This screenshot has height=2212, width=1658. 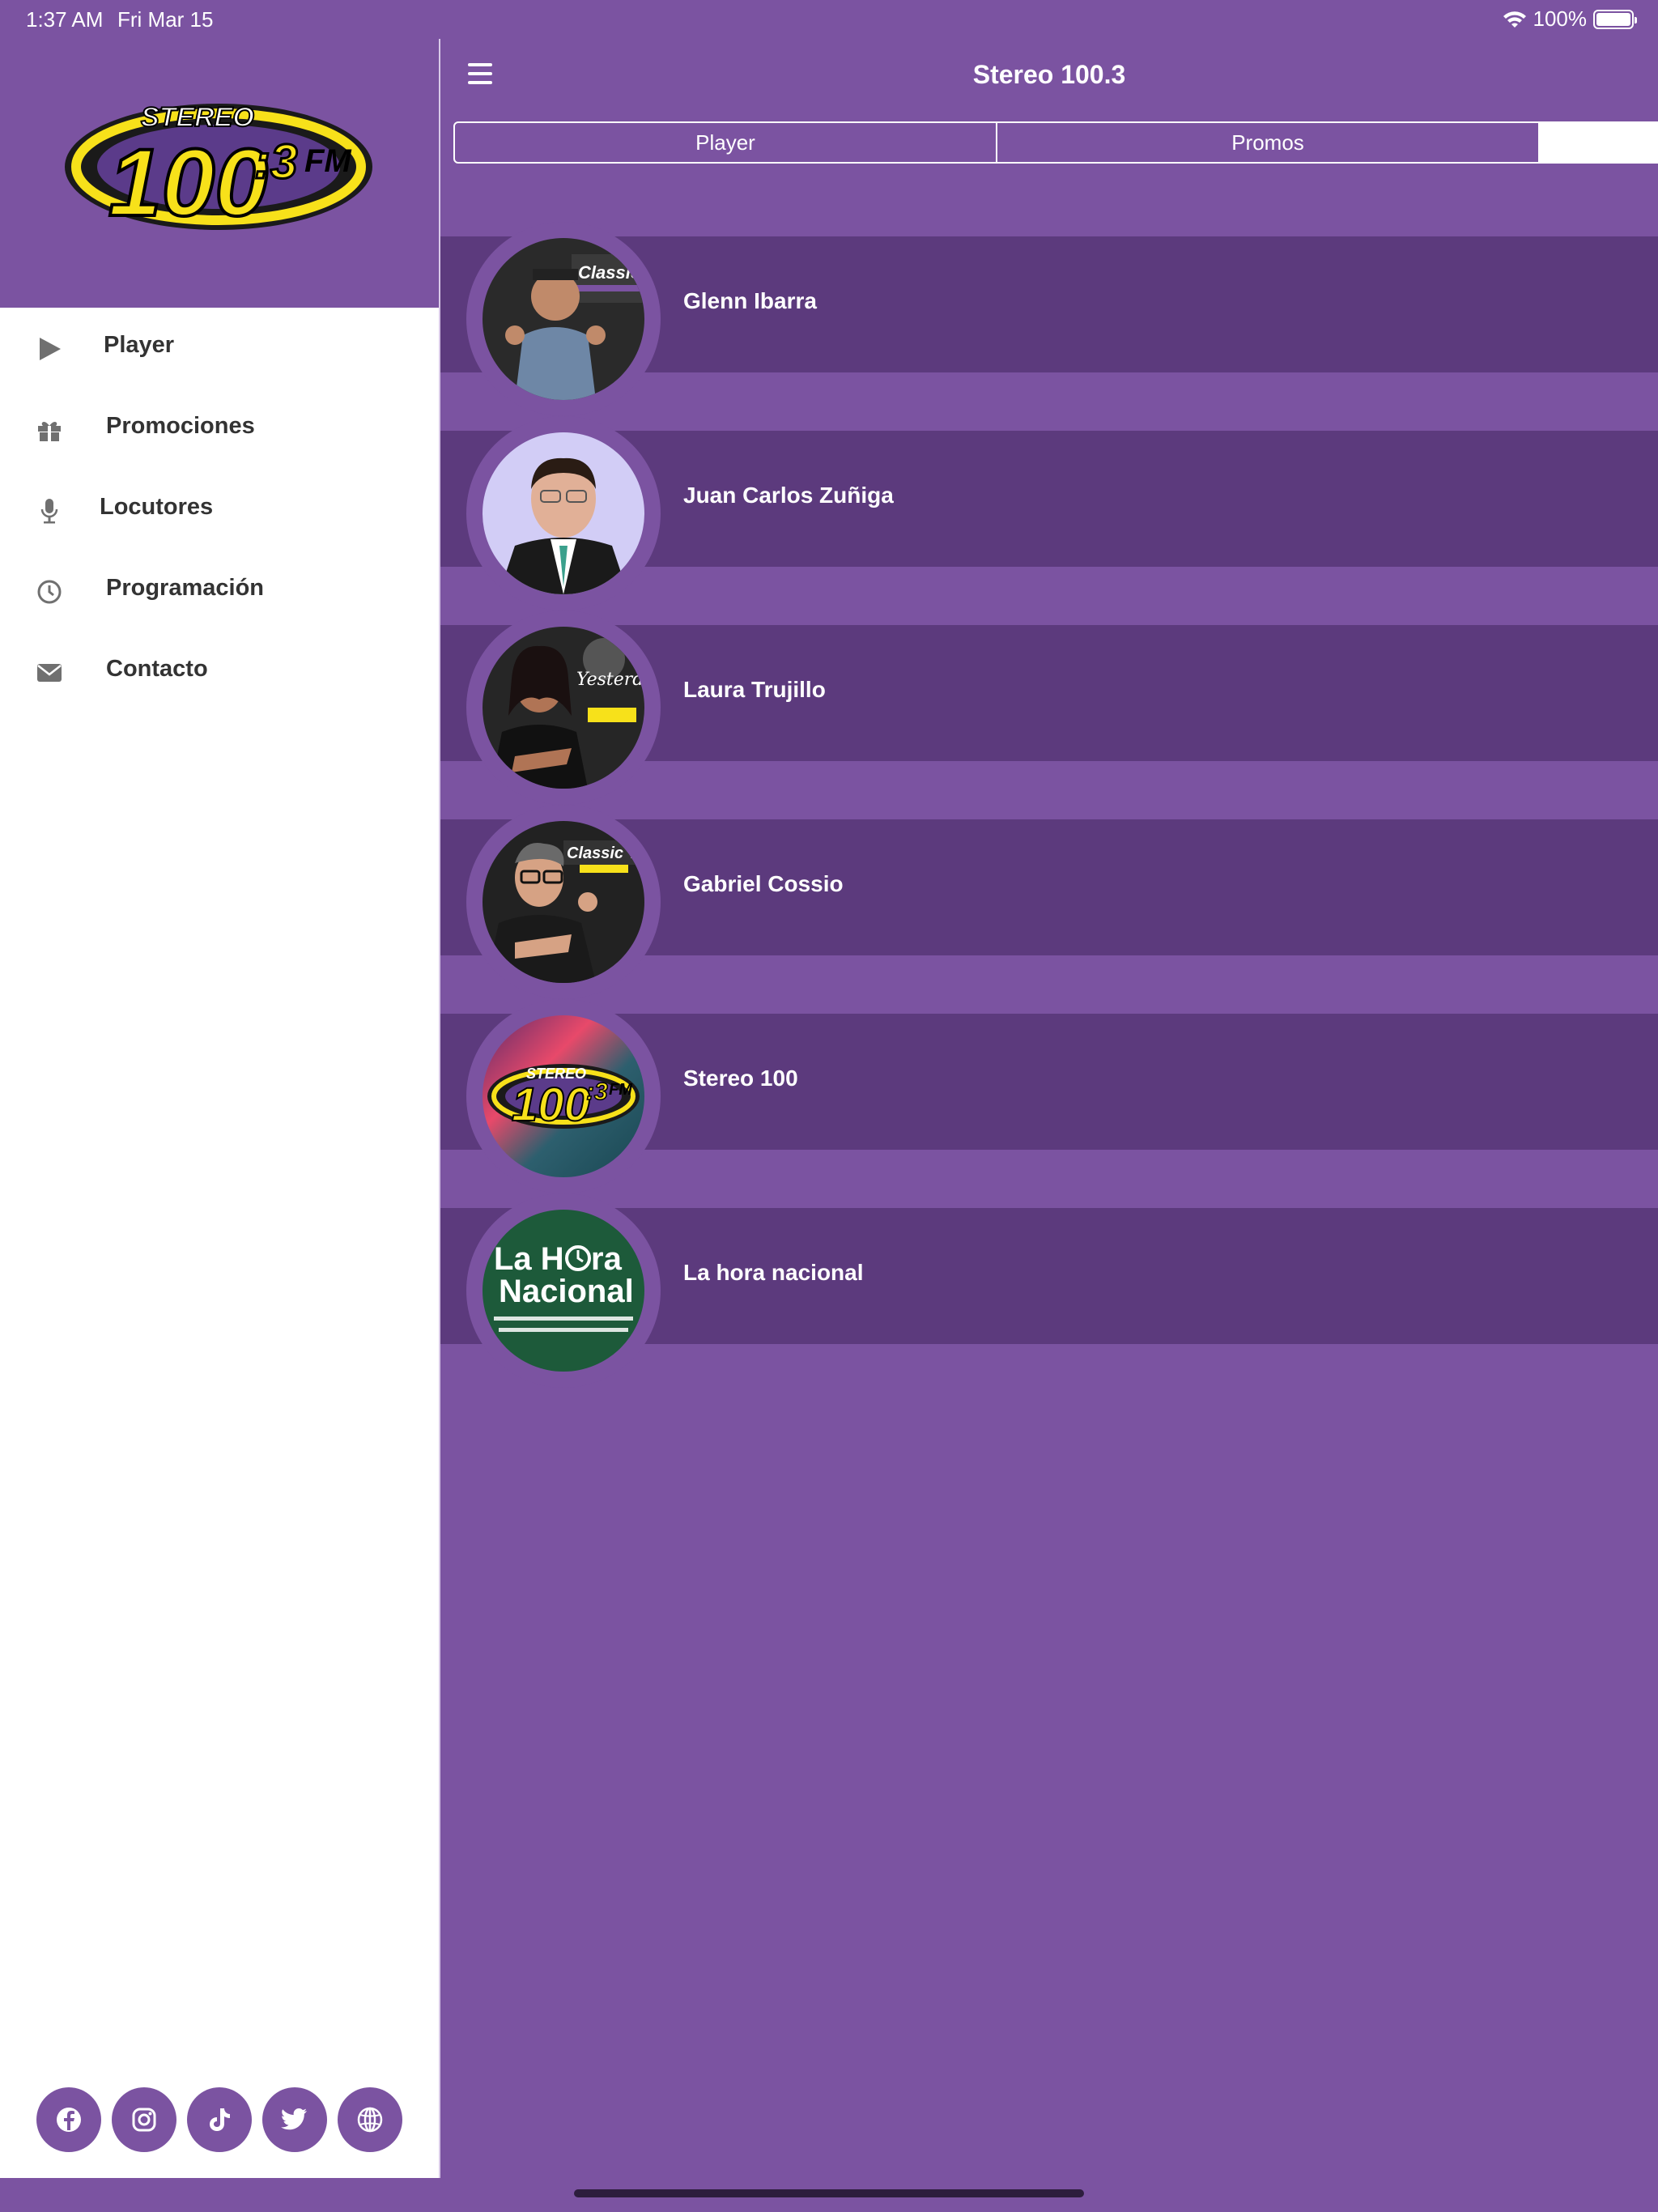 What do you see at coordinates (740, 1079) in the screenshot?
I see `host-name: Stereo 100` at bounding box center [740, 1079].